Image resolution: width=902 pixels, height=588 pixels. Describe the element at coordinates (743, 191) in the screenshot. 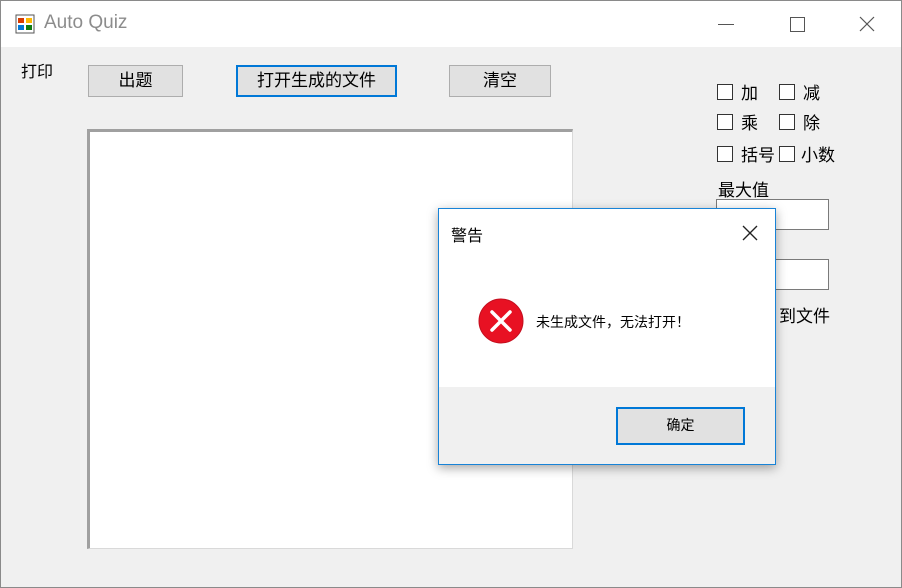

I see `max-value-label: 最大值` at that location.